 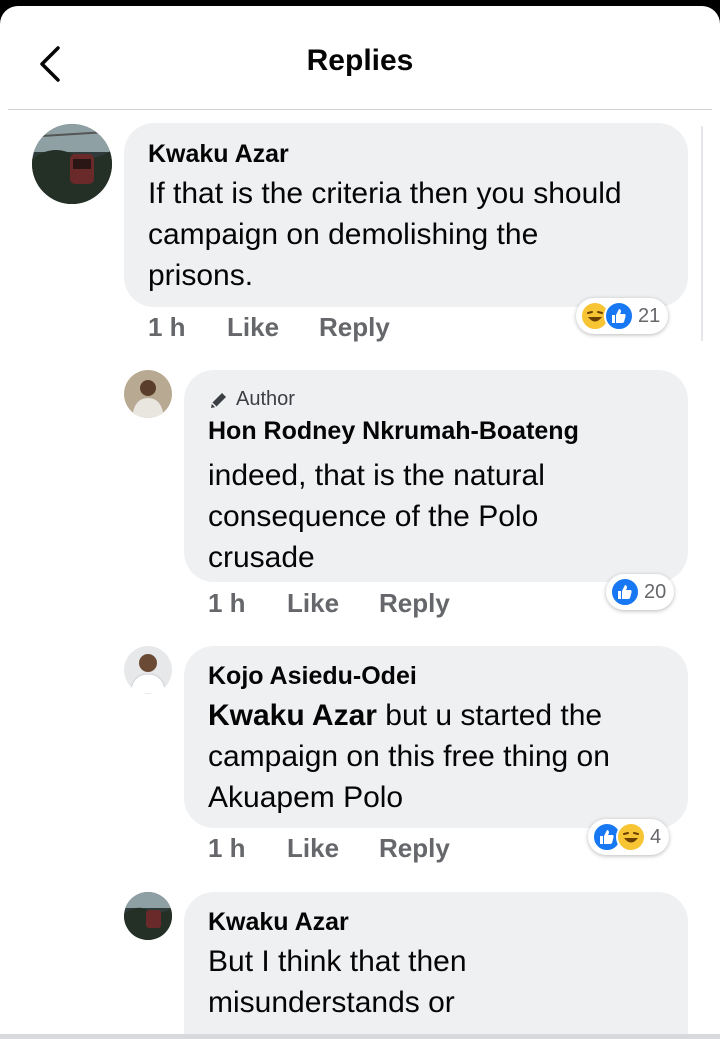 I want to click on haha-icon, so click(x=631, y=837).